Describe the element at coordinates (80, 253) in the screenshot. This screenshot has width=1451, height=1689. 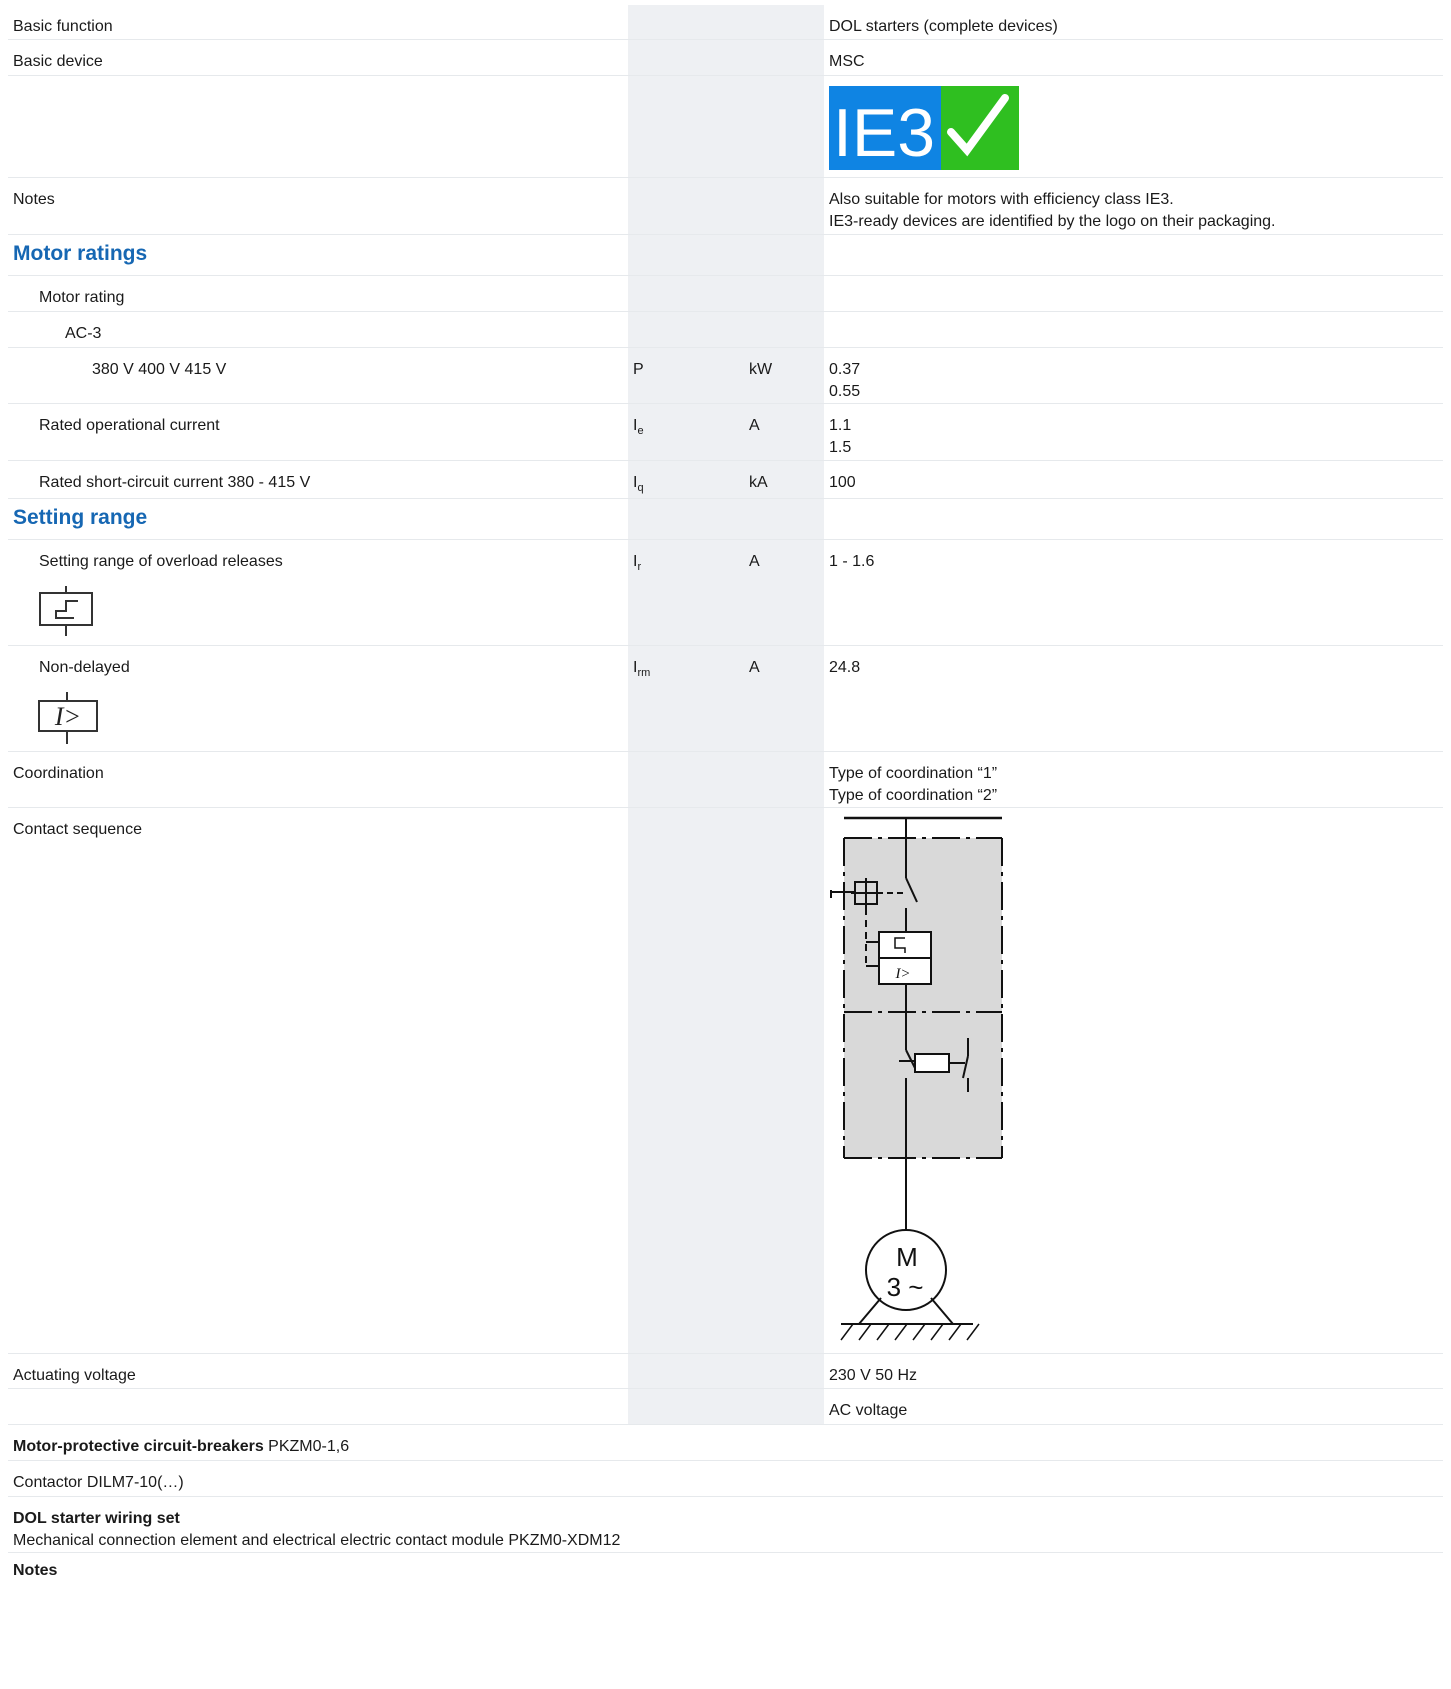
I see `motor-ratings-heading: Motor ratings` at that location.